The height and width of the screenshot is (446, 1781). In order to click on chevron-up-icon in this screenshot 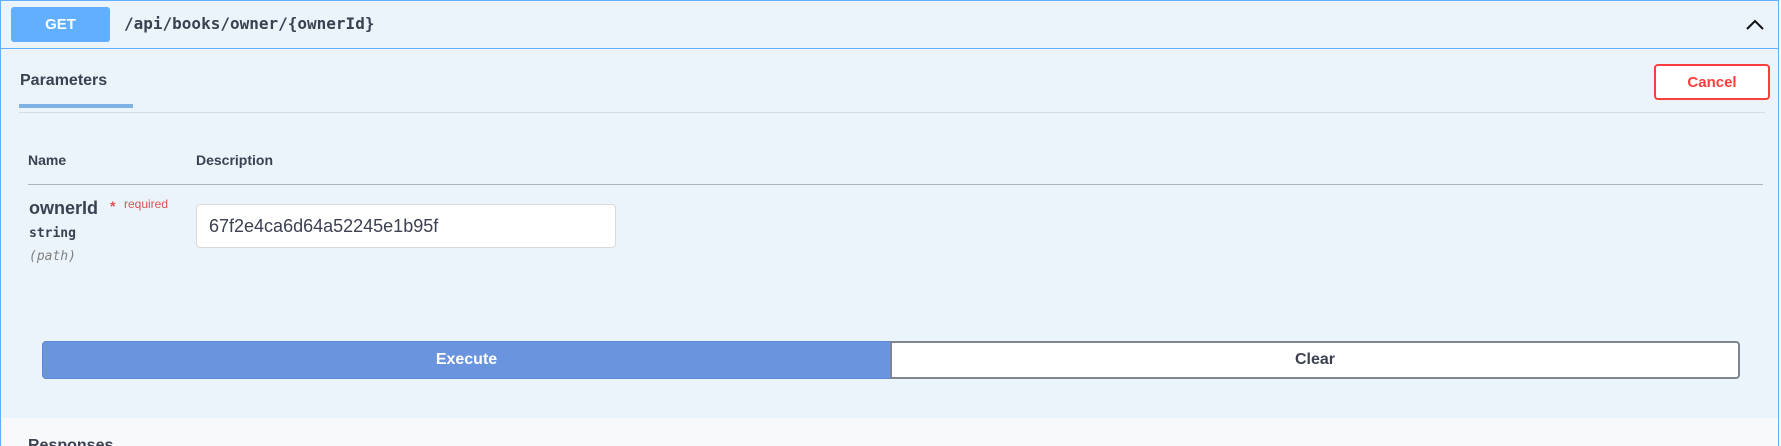, I will do `click(1755, 24)`.